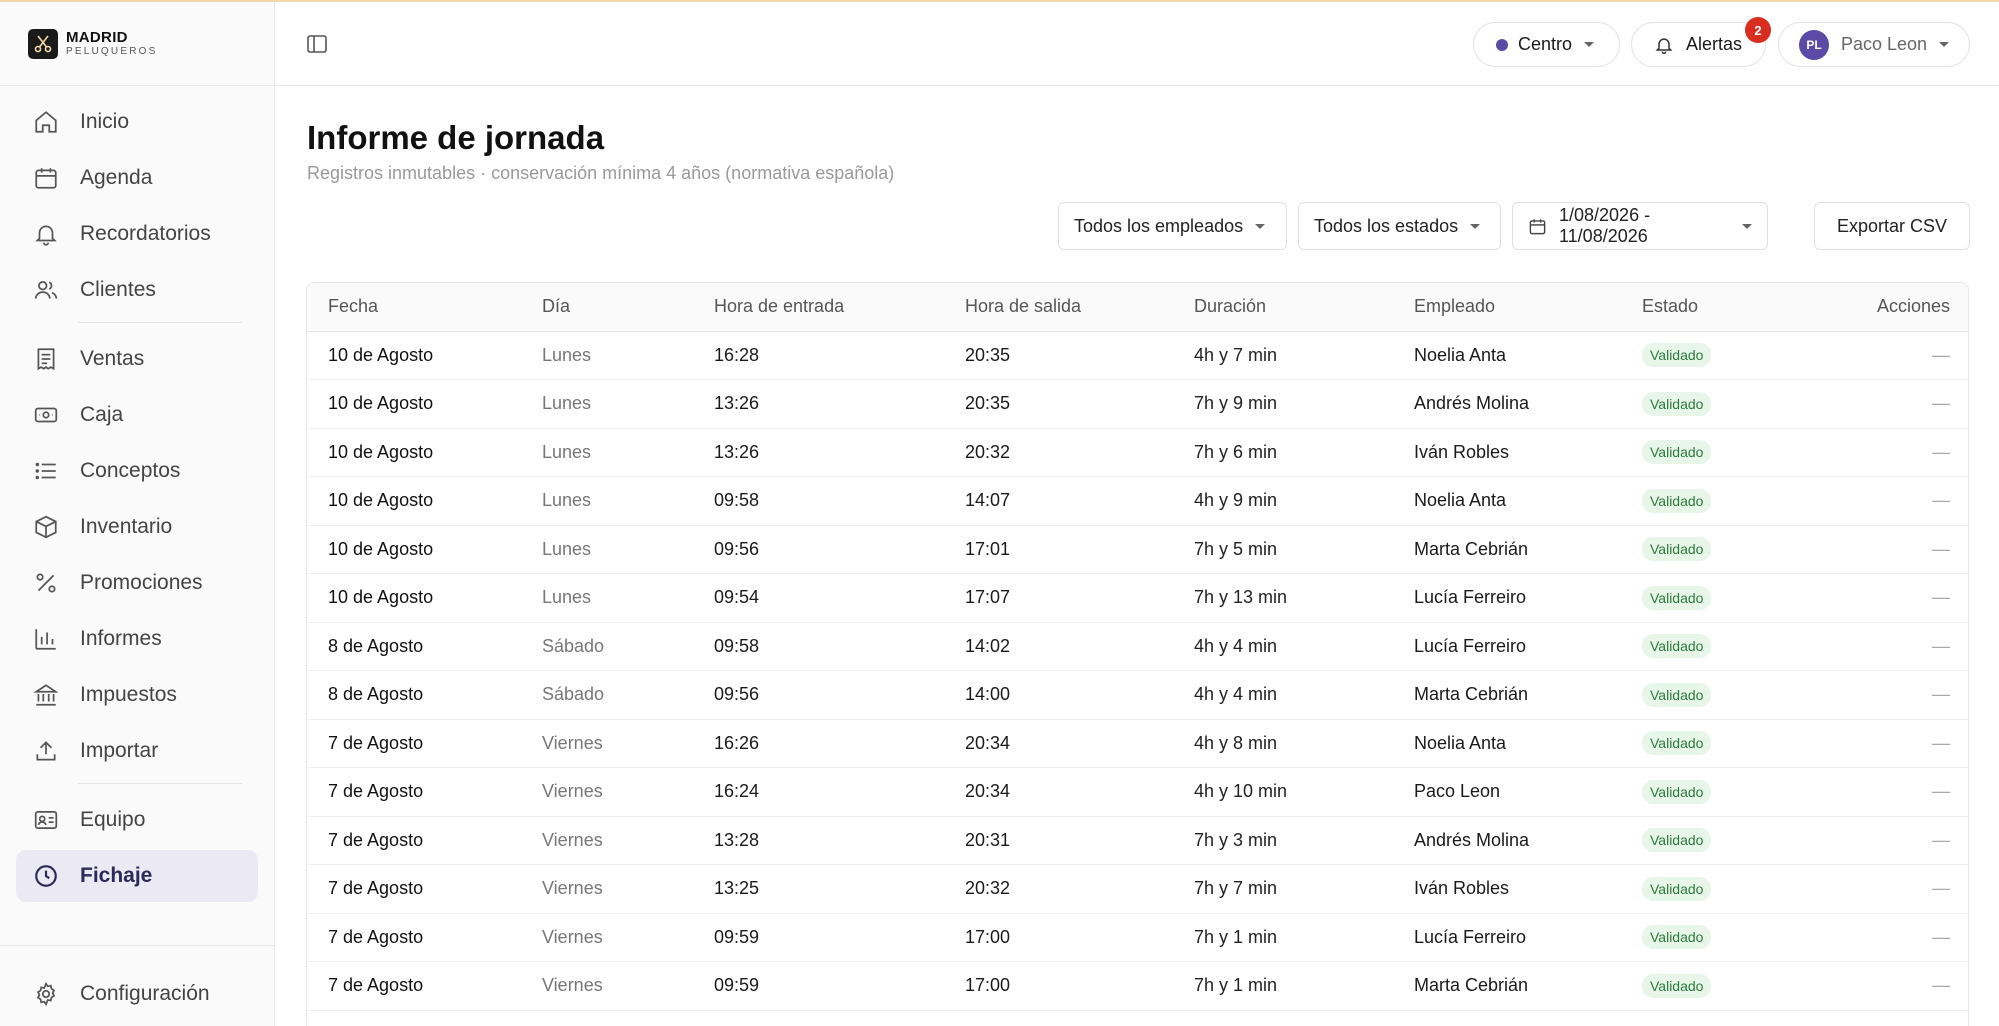 This screenshot has width=1999, height=1026. What do you see at coordinates (137, 234) in the screenshot?
I see `sidebar-item-recordatorios: Recordatorios` at bounding box center [137, 234].